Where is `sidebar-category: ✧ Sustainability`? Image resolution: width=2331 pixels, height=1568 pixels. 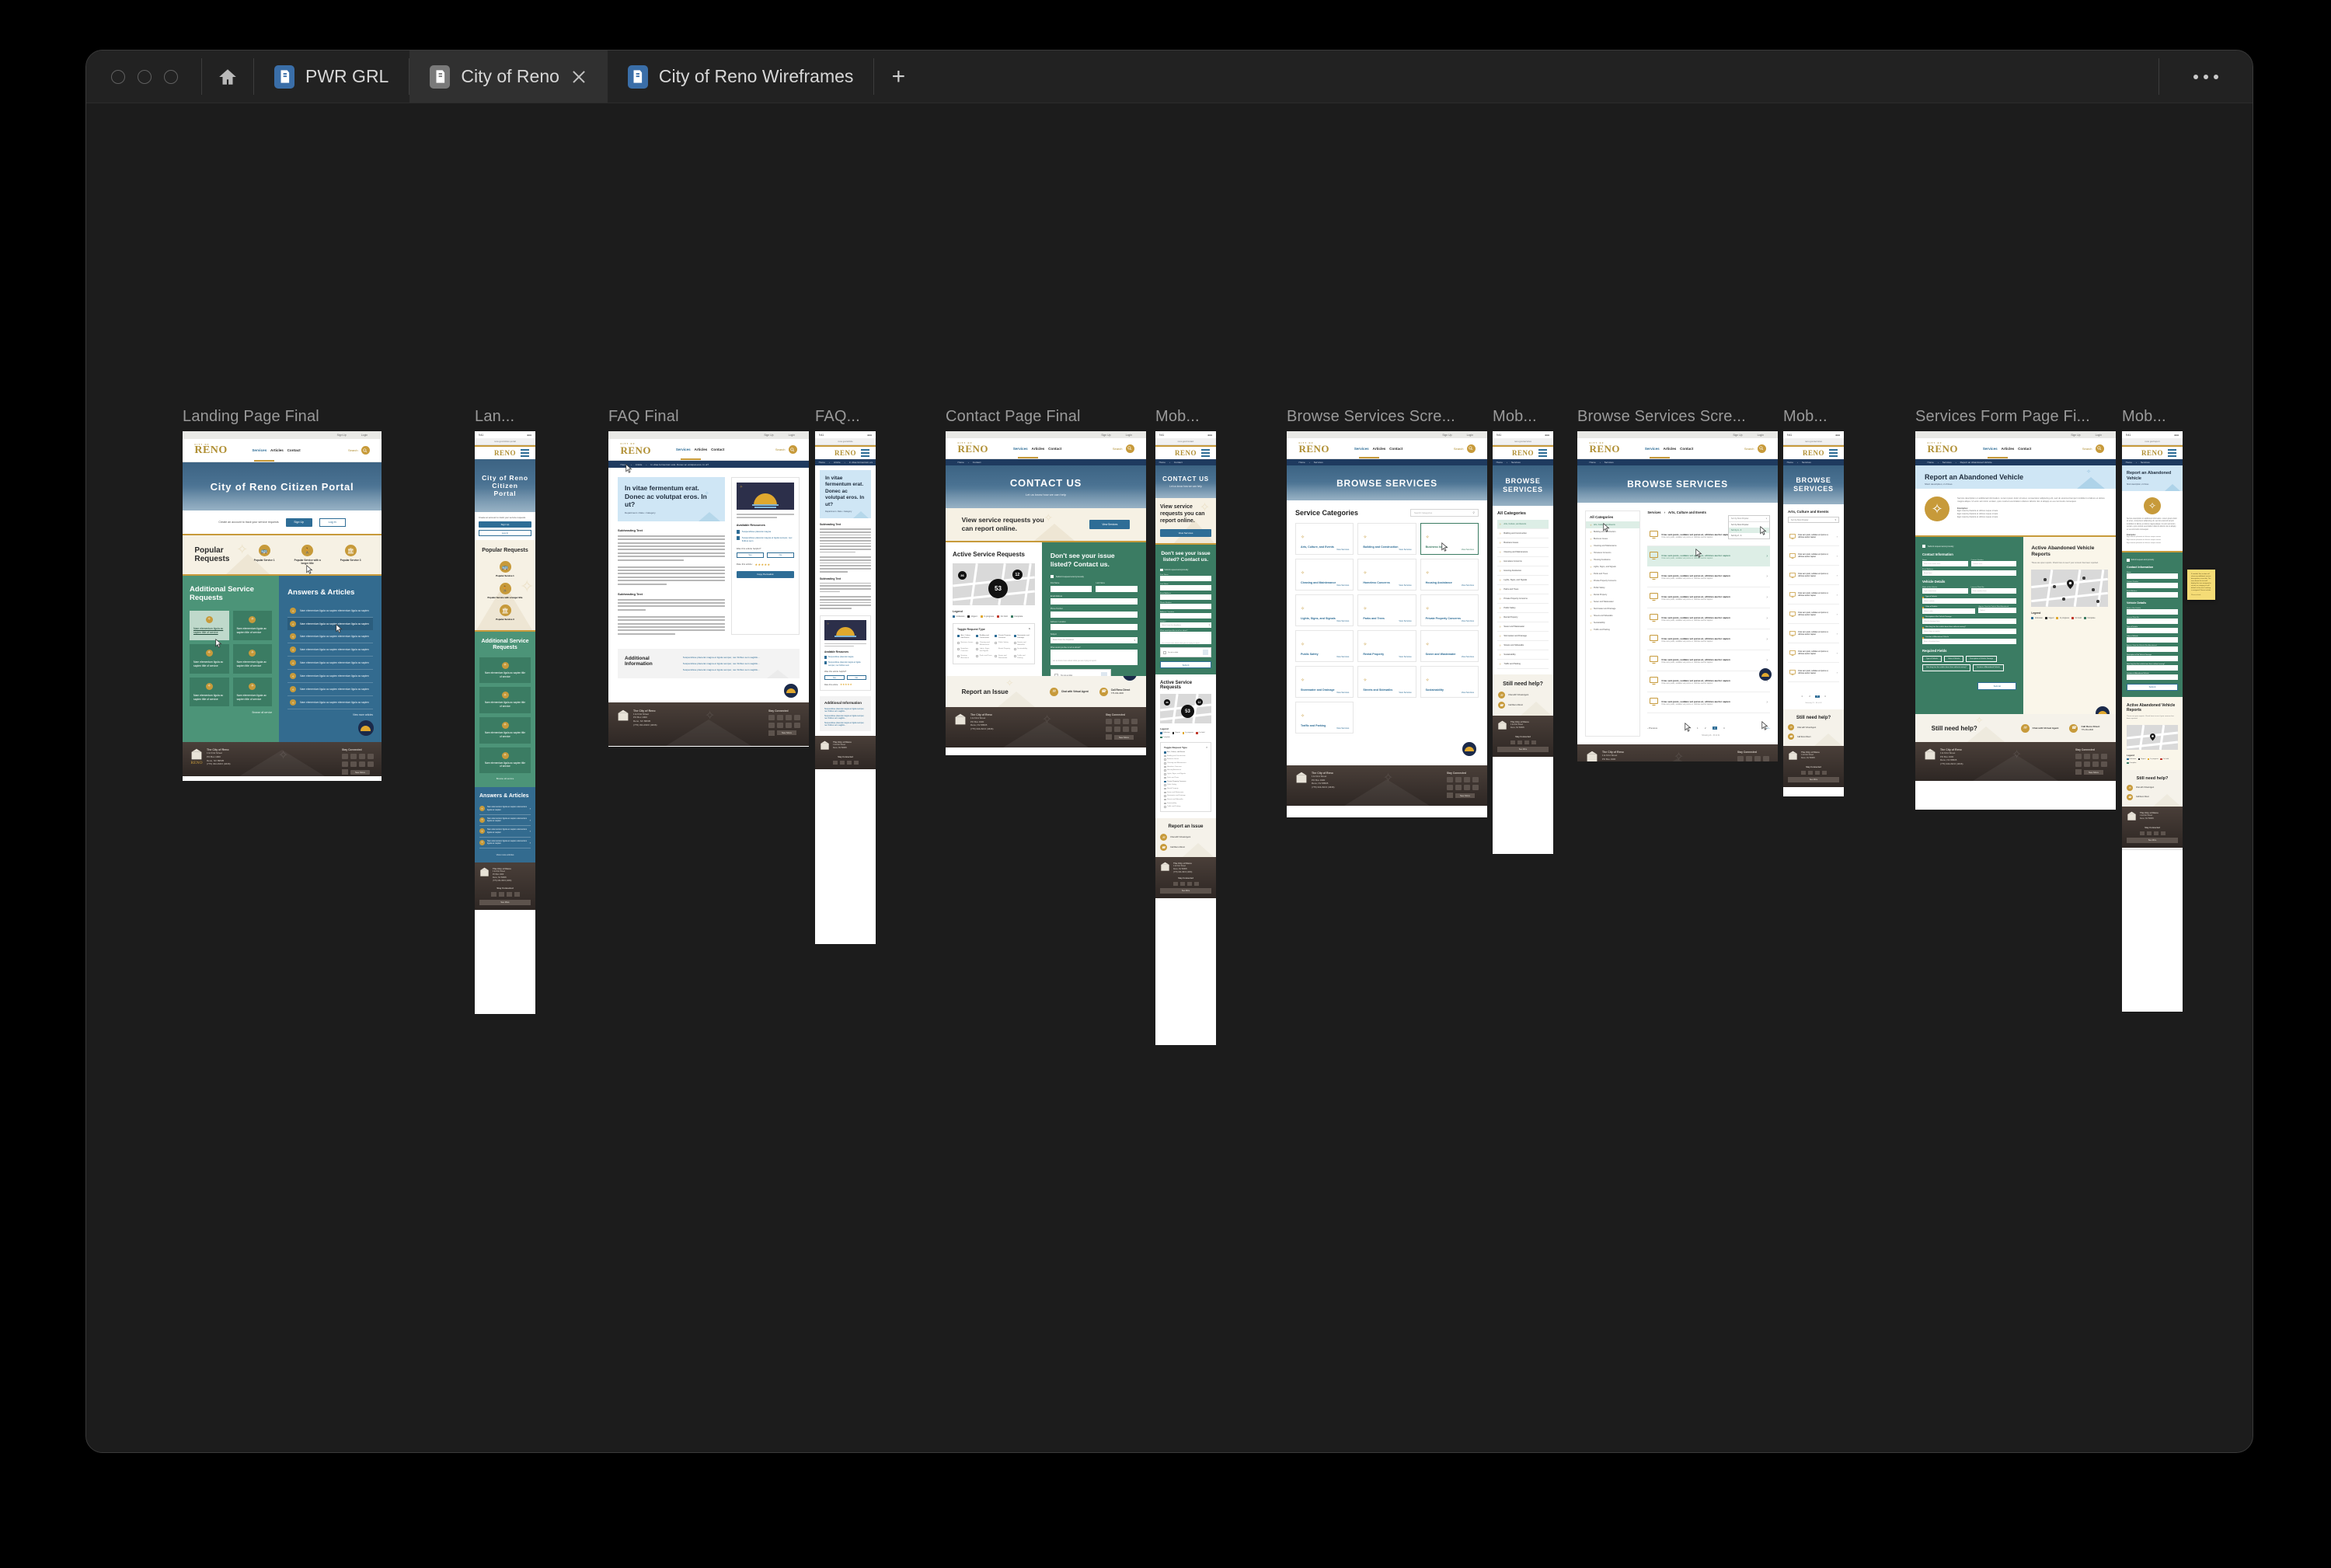
sidebar-category: ✧ Sustainability is located at coordinates (1612, 622).